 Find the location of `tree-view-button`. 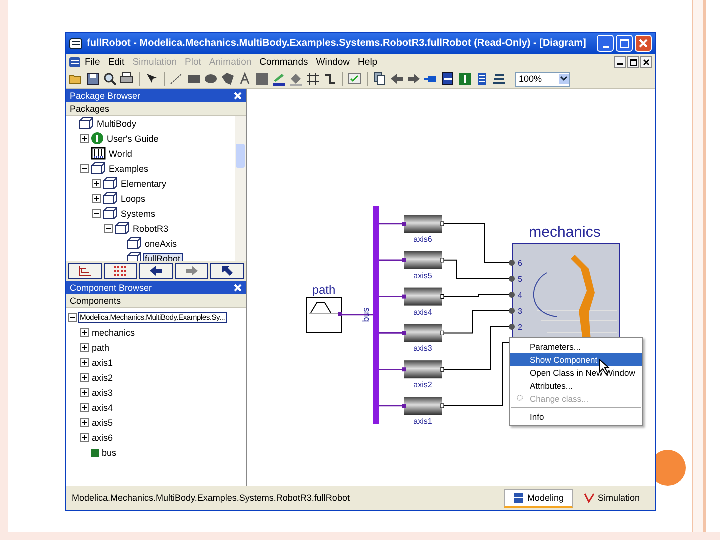

tree-view-button is located at coordinates (85, 271).